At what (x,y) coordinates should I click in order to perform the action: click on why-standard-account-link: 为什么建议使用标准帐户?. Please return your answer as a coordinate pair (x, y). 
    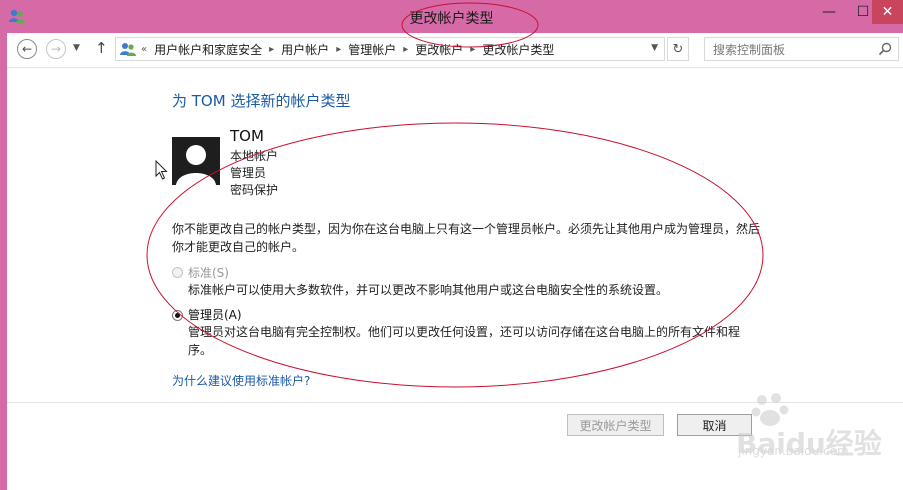
    Looking at the image, I should click on (241, 380).